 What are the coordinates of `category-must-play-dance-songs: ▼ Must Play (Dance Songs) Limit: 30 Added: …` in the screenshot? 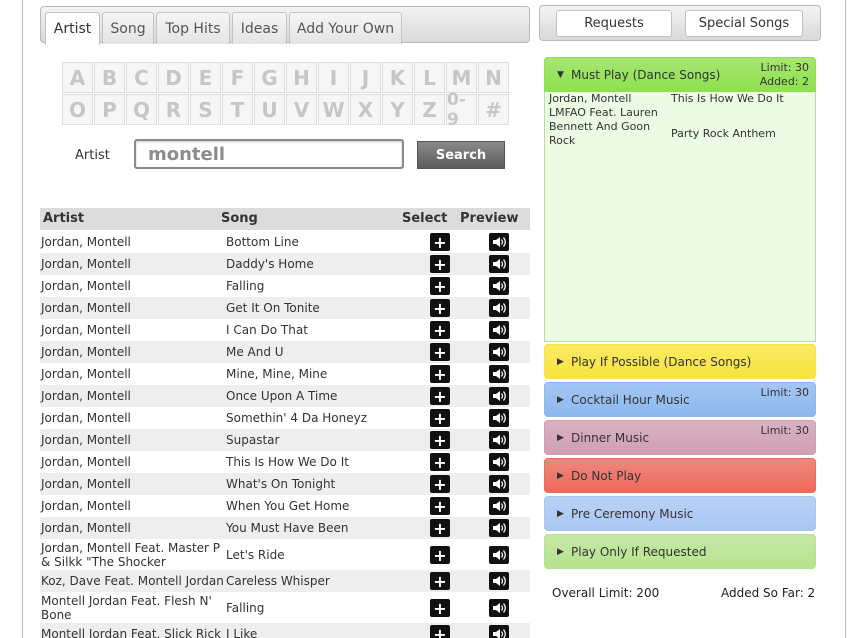 It's located at (680, 74).